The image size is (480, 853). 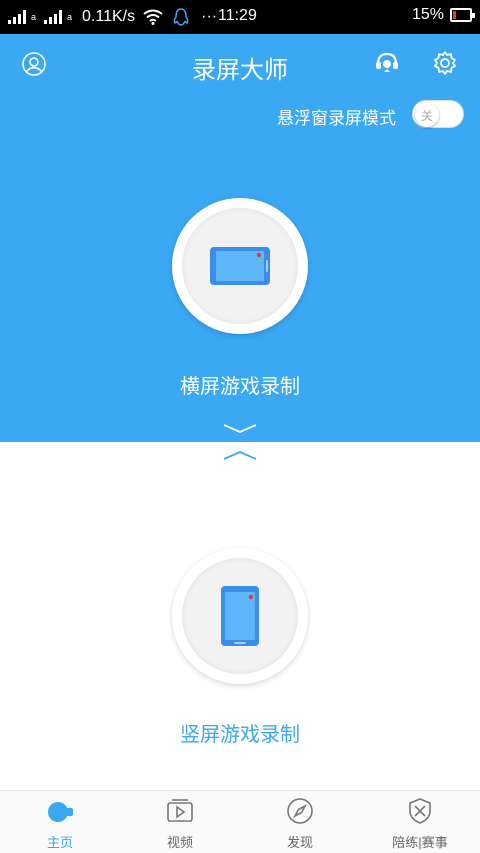 What do you see at coordinates (427, 14) in the screenshot?
I see `battery-percent: 15%` at bounding box center [427, 14].